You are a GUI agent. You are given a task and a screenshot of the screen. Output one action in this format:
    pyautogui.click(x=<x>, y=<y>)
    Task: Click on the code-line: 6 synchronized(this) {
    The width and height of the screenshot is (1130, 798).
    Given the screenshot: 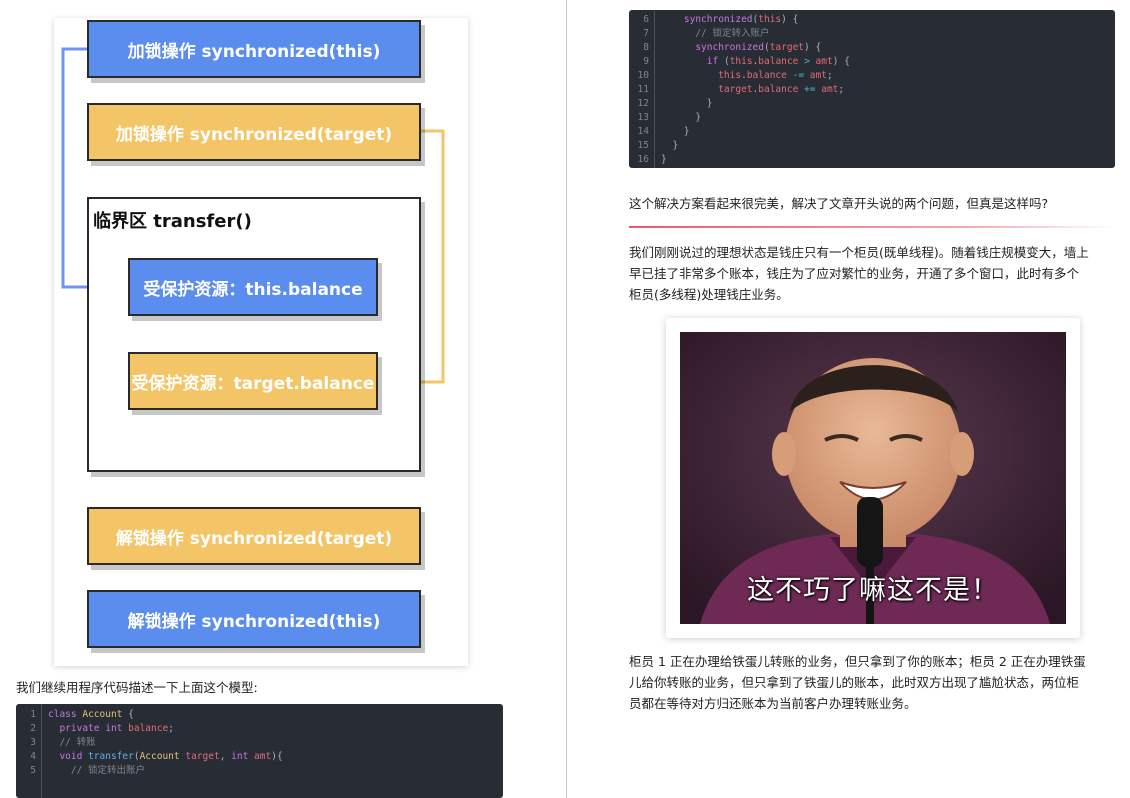 What is the action you would take?
    pyautogui.click(x=872, y=20)
    